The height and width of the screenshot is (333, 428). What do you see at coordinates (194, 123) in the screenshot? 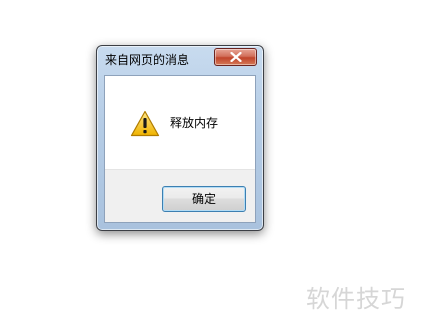
I see `dialog-message: 释放内存` at bounding box center [194, 123].